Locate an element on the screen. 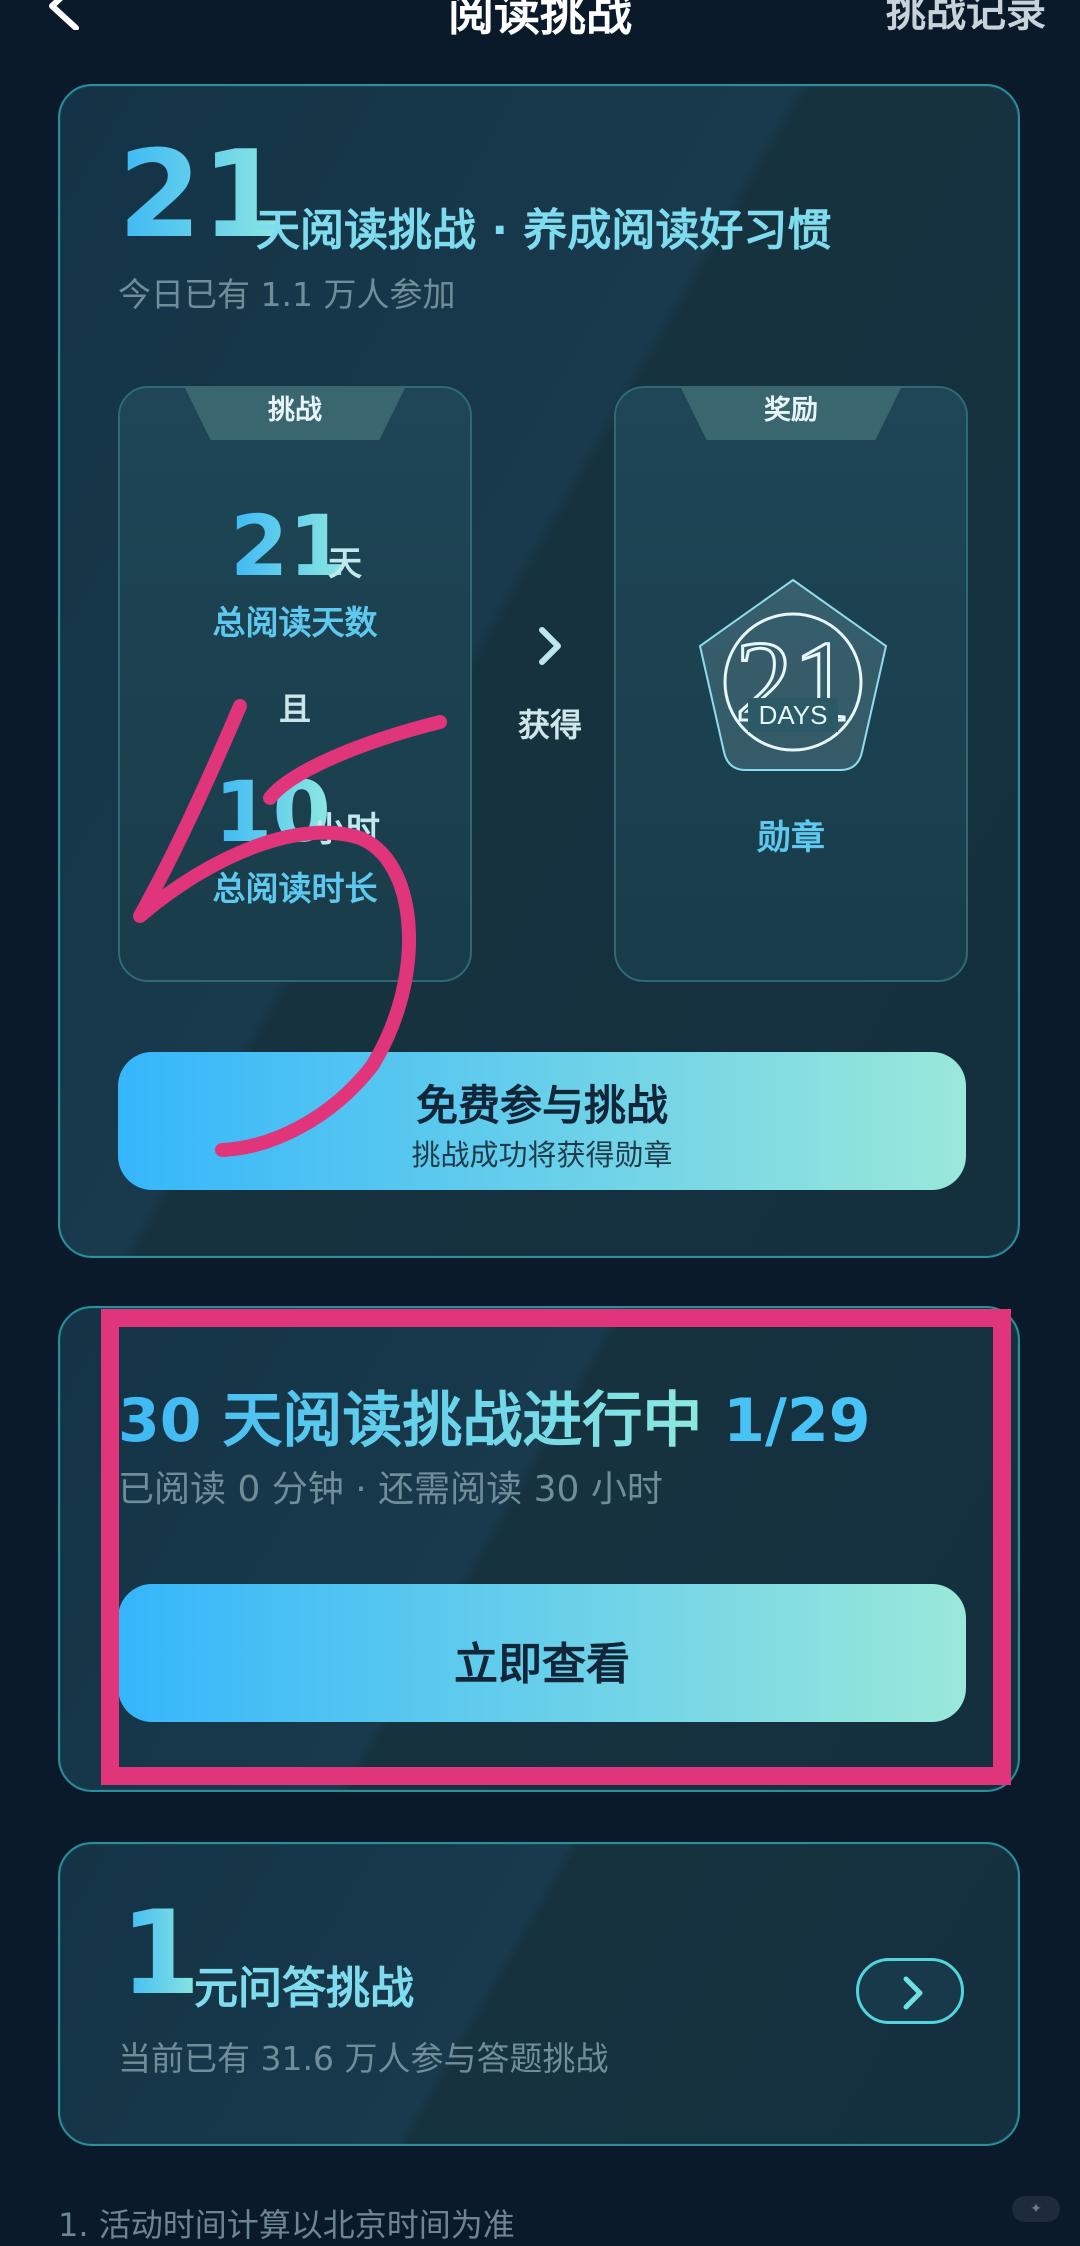 The image size is (1080, 2246). view-now-button: 立即查看 is located at coordinates (542, 1653).